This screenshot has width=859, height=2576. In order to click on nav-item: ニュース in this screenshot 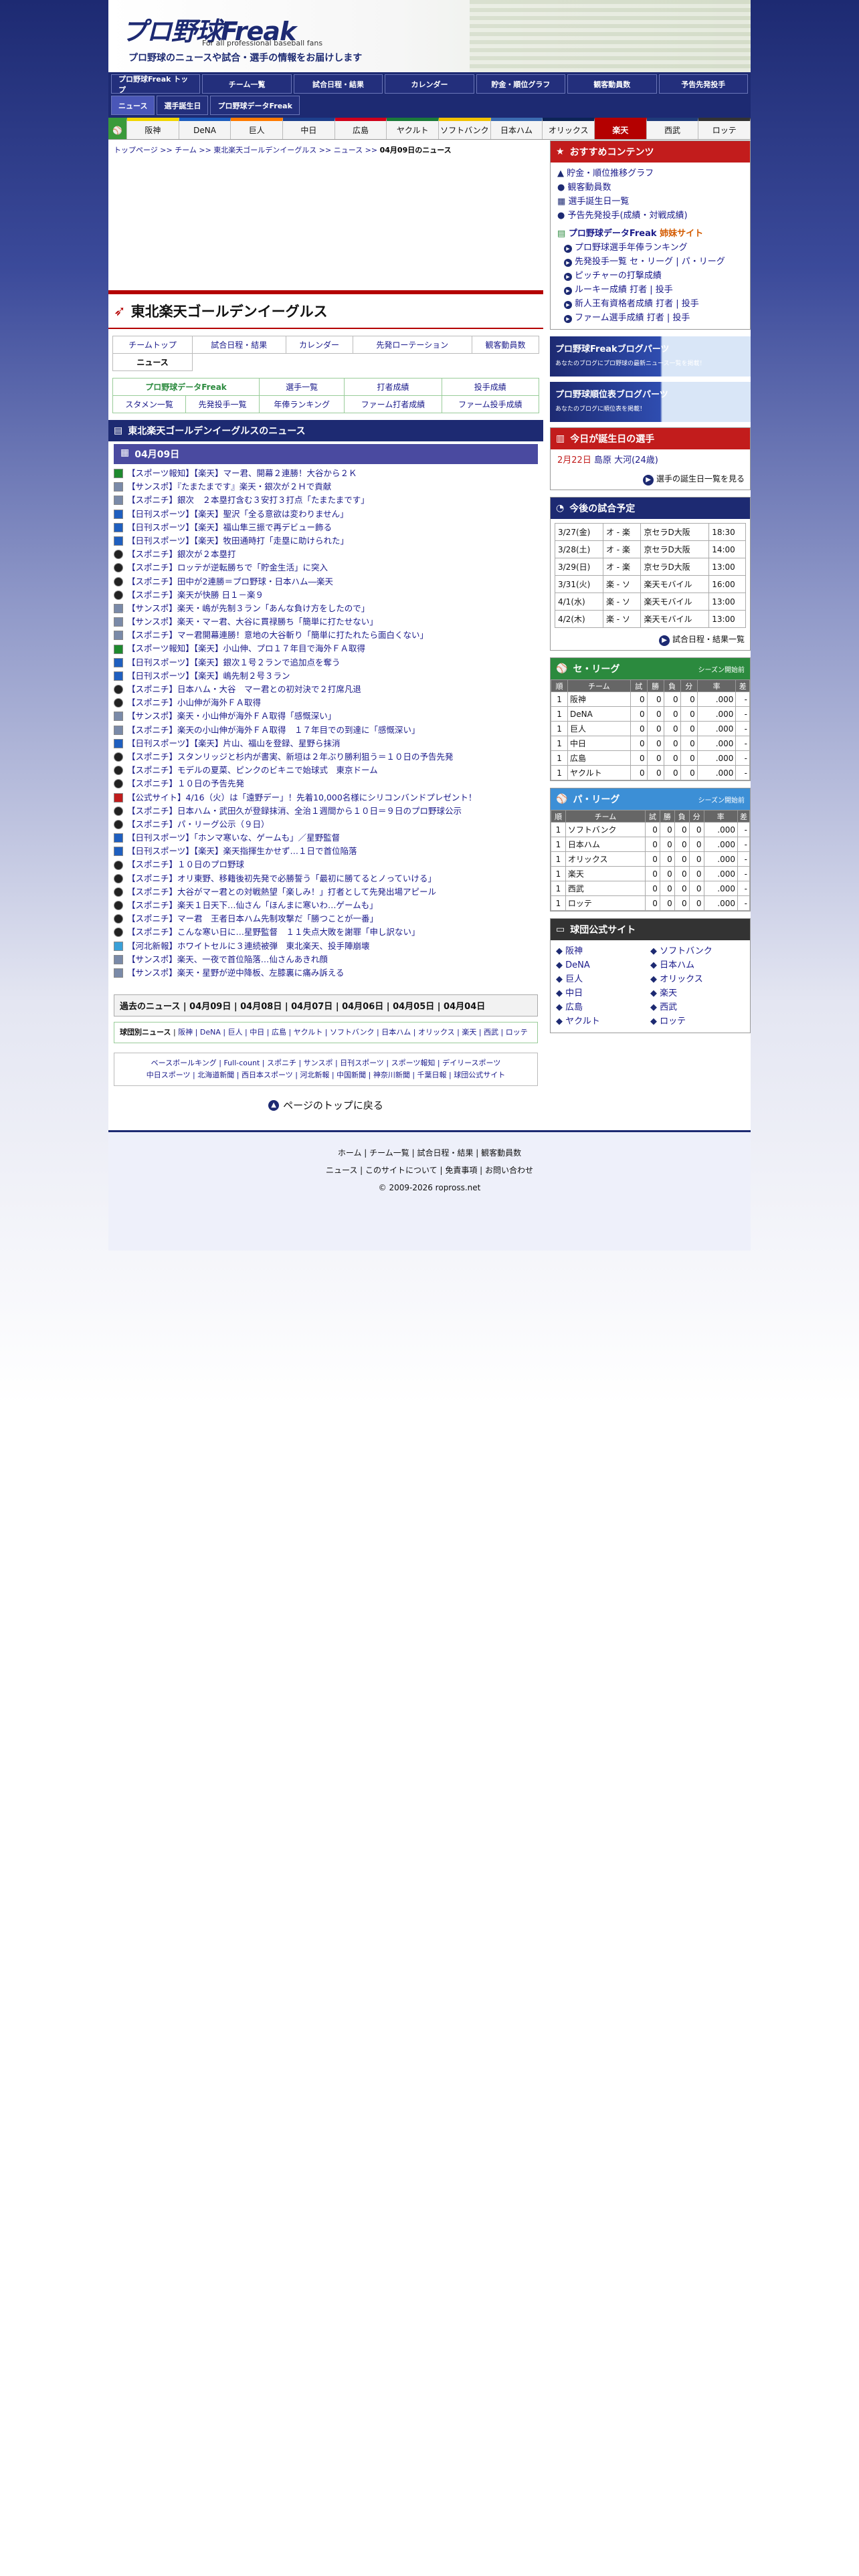, I will do `click(133, 105)`.